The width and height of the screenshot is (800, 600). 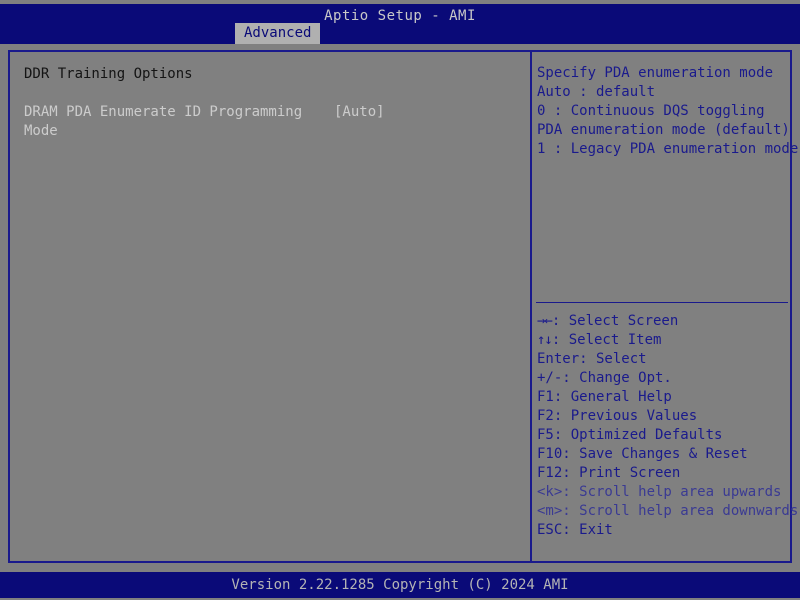 What do you see at coordinates (630, 435) in the screenshot?
I see `key-legend-optimized-defaults: F5: Optimized Defaults` at bounding box center [630, 435].